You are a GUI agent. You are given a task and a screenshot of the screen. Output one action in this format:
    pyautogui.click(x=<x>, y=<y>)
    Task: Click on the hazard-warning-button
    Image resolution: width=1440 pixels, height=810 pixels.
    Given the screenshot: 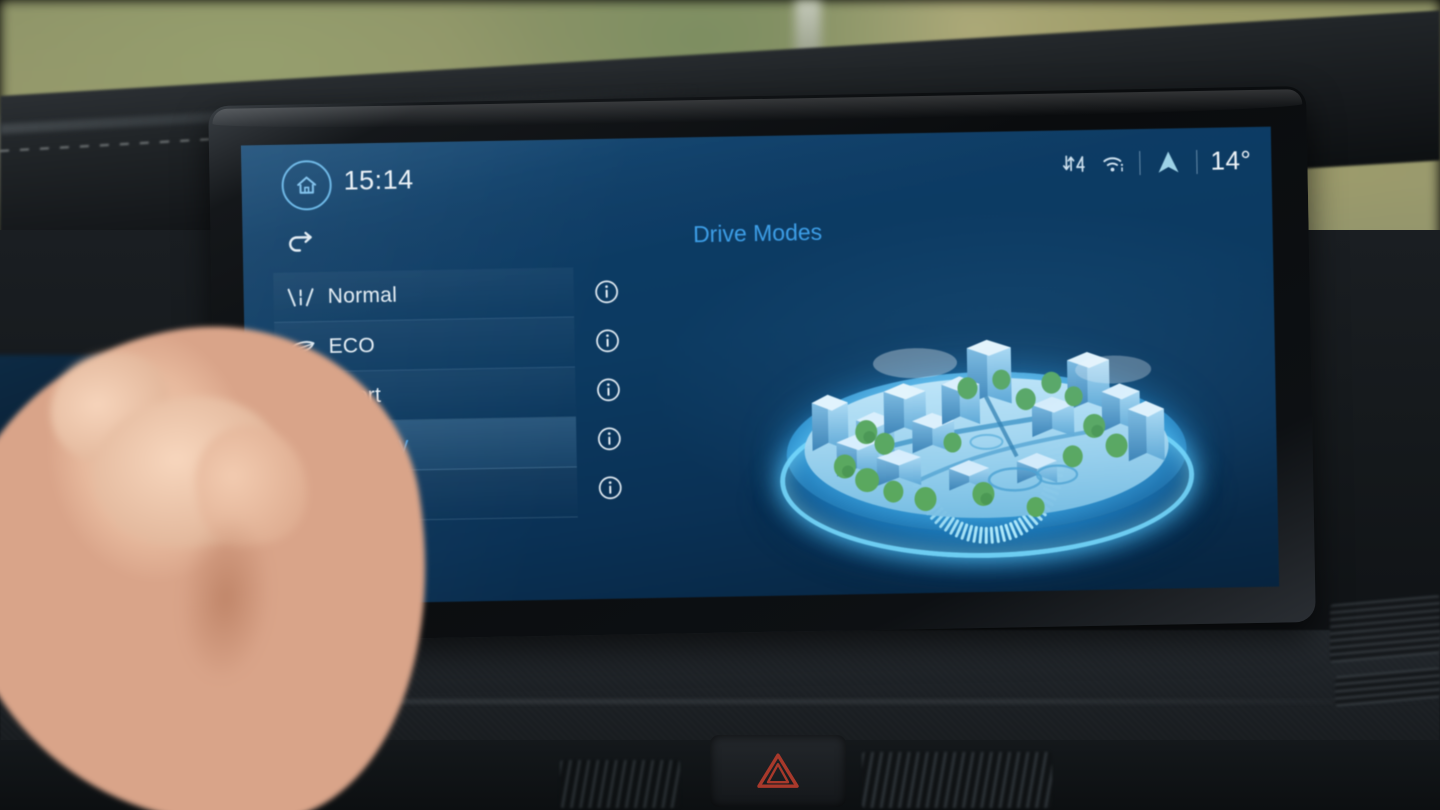 What is the action you would take?
    pyautogui.click(x=778, y=771)
    